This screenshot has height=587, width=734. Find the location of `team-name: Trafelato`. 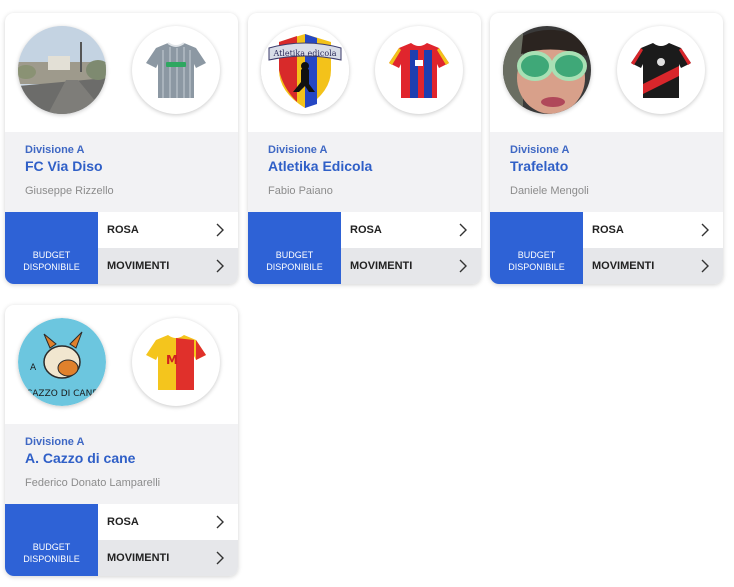

team-name: Trafelato is located at coordinates (616, 166).